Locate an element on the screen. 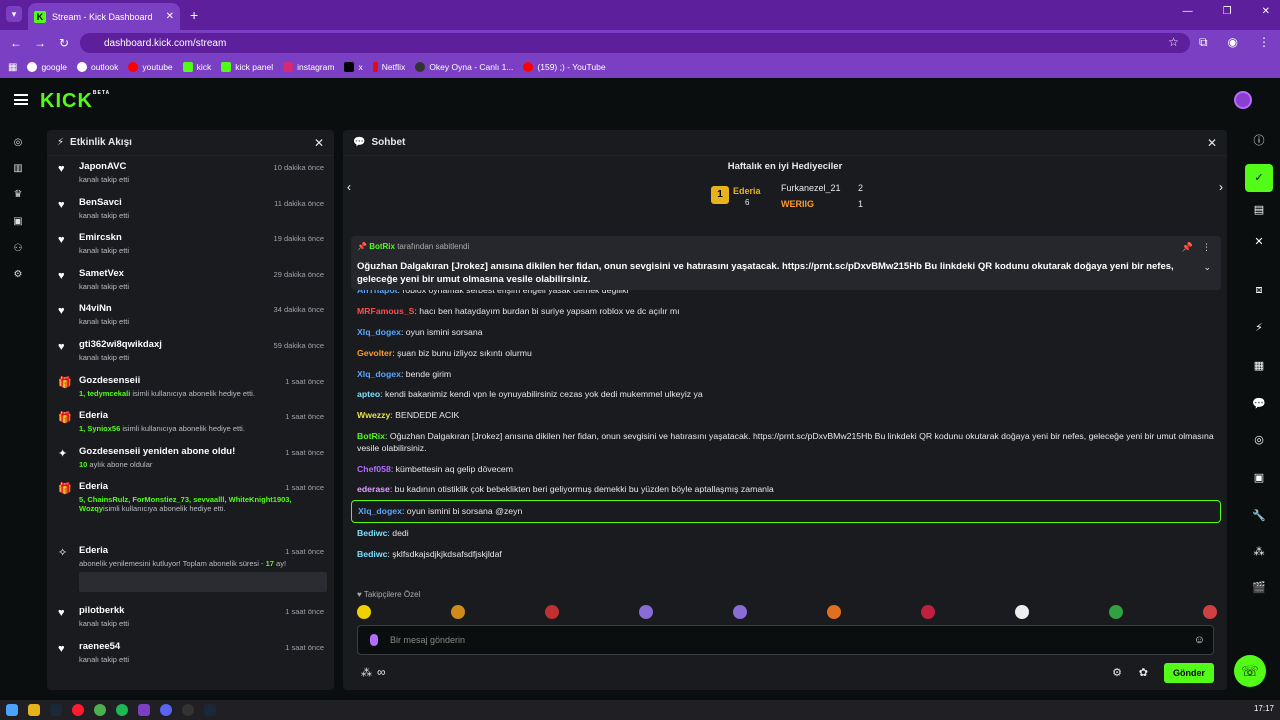  broadcast-toggle-icon: ◎ is located at coordinates (1259, 440).